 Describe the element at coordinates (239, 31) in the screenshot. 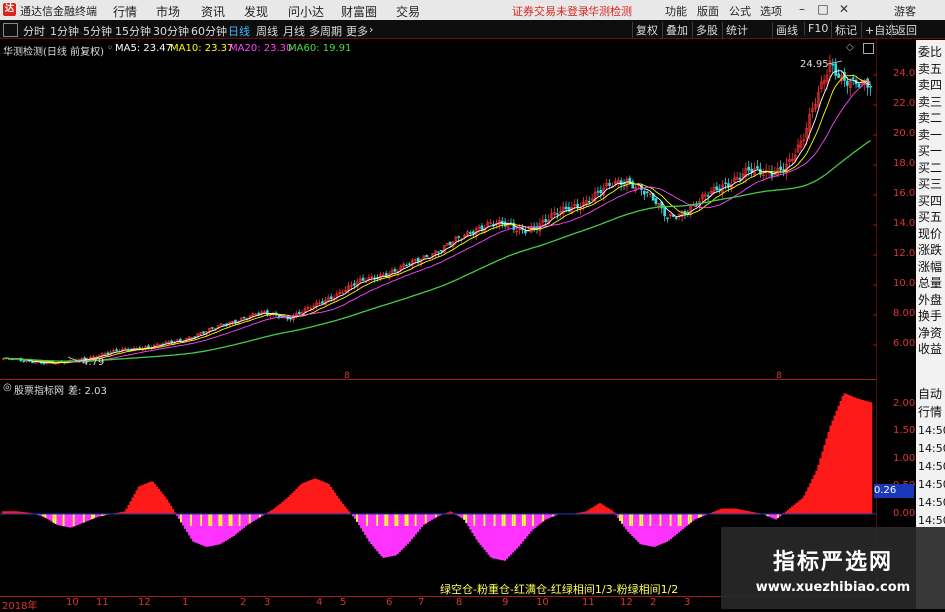

I see `tab-daily: 日线` at that location.